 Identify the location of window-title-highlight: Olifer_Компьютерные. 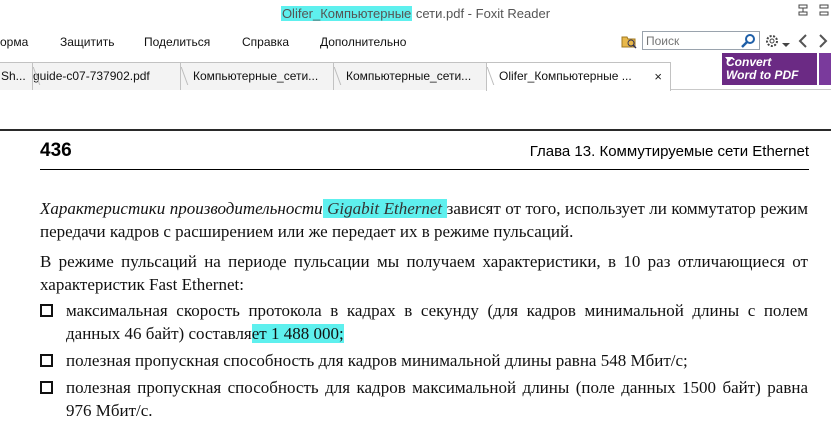
(346, 13).